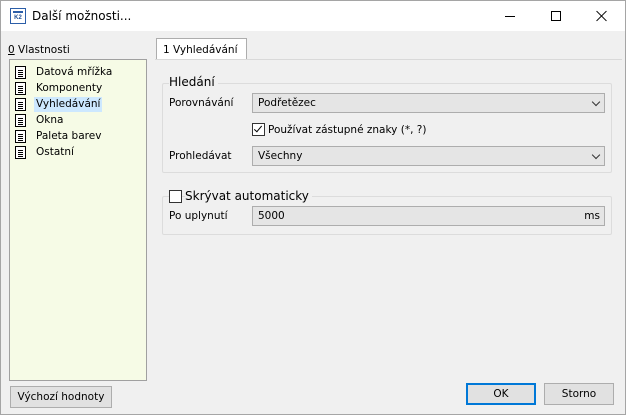 The height and width of the screenshot is (415, 626). I want to click on close-button, so click(602, 16).